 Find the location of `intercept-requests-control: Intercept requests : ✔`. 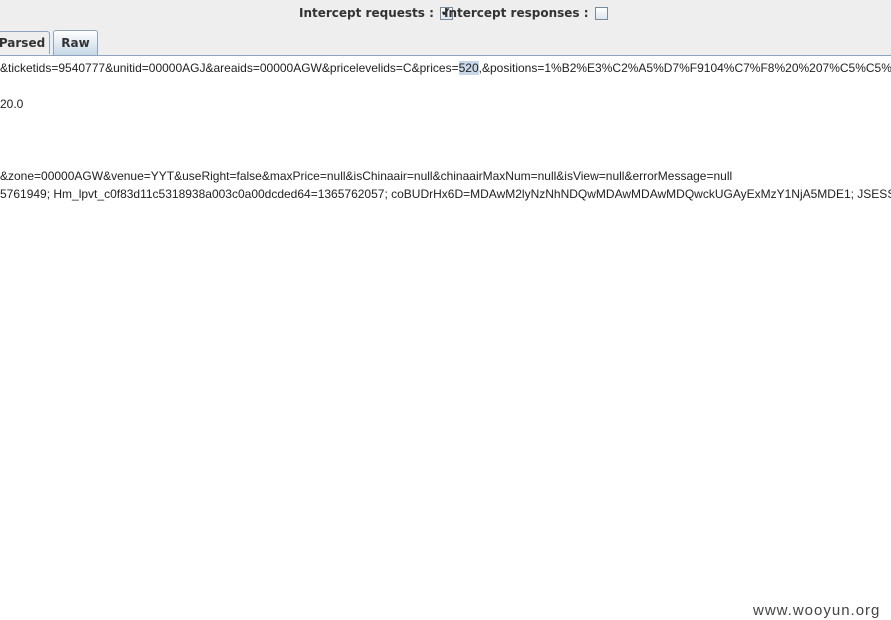

intercept-requests-control: Intercept requests : ✔ is located at coordinates (376, 13).